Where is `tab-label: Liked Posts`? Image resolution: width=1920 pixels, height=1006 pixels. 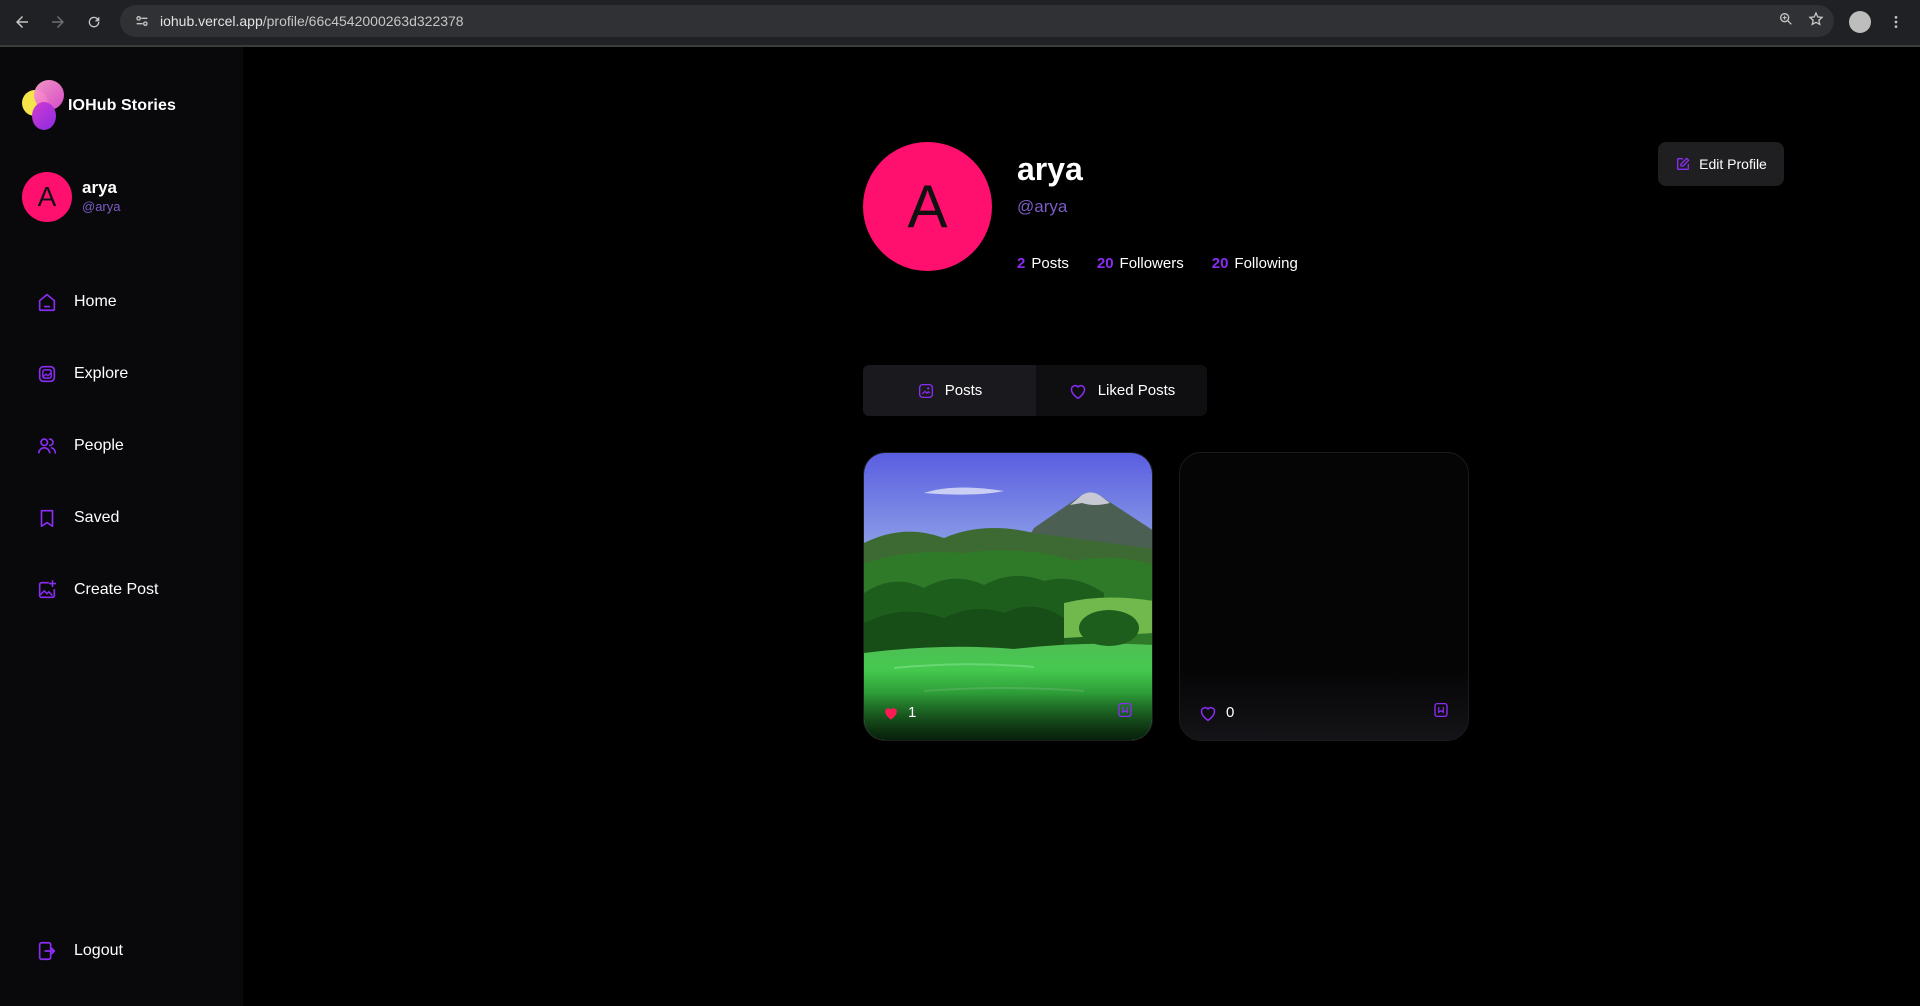 tab-label: Liked Posts is located at coordinates (1136, 390).